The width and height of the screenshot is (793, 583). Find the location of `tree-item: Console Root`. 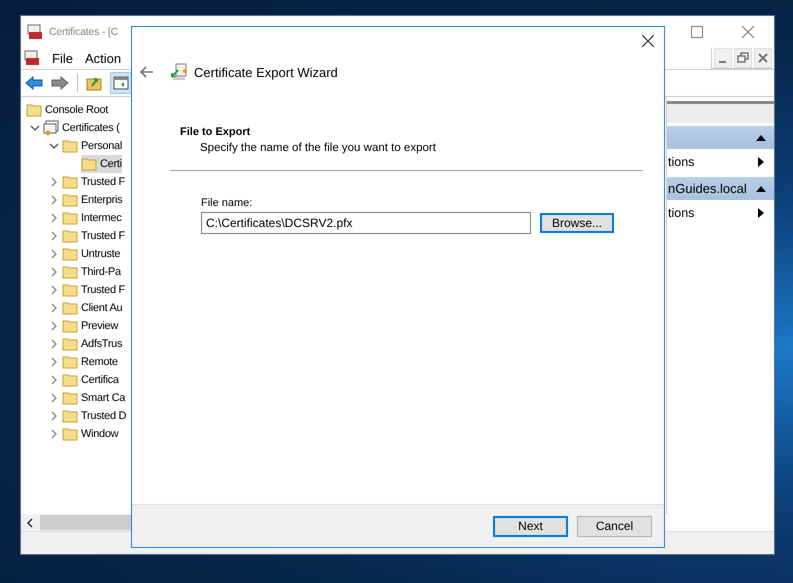

tree-item: Console Root is located at coordinates (67, 110).